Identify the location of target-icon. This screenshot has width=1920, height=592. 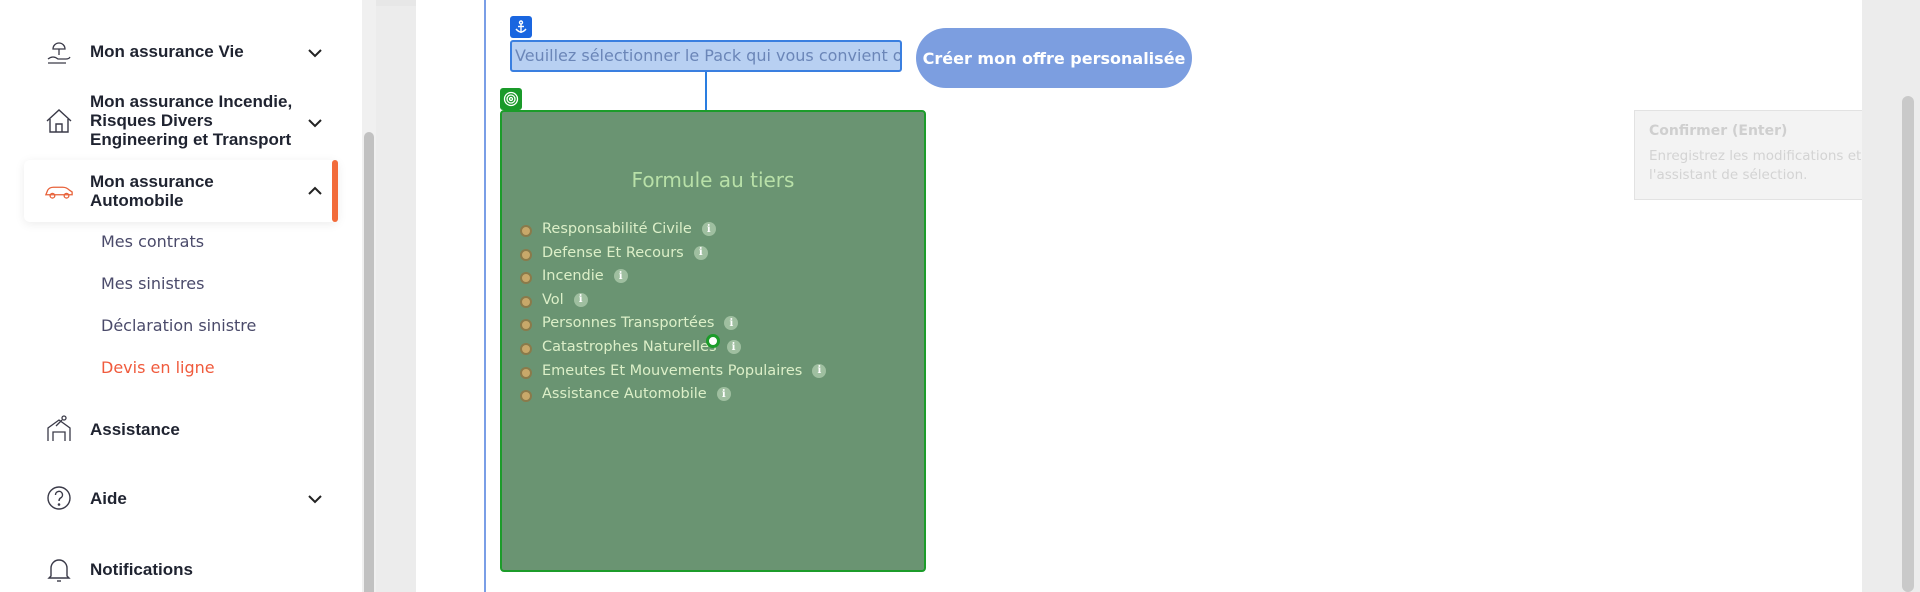
(511, 99).